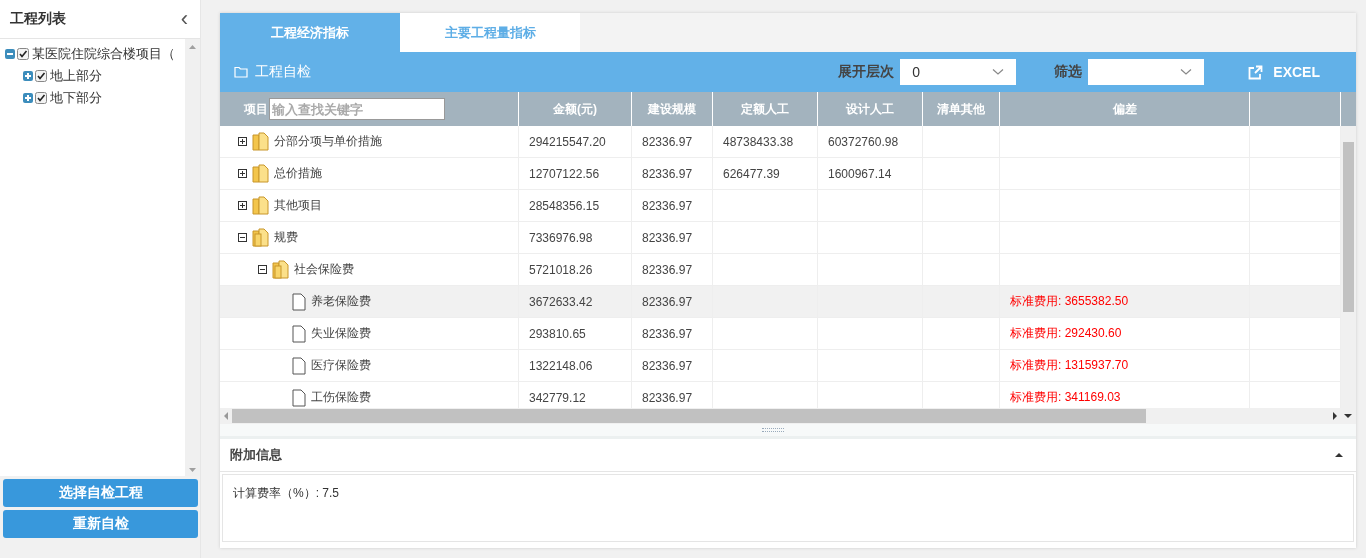  I want to click on table-cell: 标准费用: 292430.60, so click(1066, 333).